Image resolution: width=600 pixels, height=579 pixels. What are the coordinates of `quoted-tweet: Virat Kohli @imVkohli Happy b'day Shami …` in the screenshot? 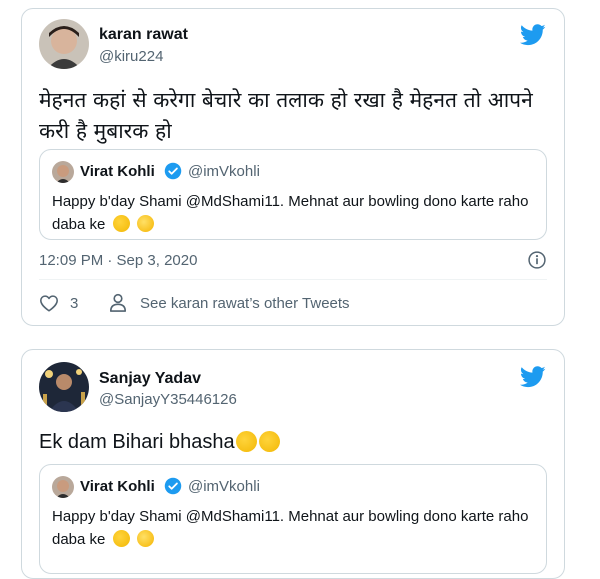 It's located at (293, 194).